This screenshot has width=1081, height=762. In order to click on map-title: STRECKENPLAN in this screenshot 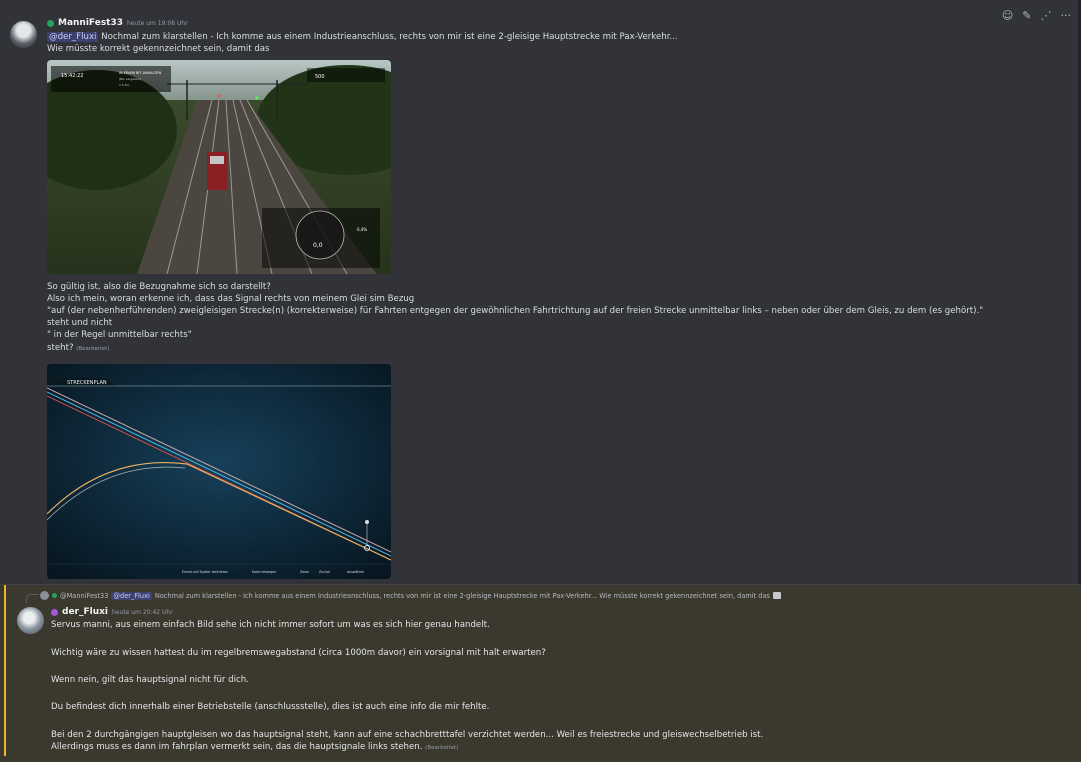, I will do `click(87, 383)`.